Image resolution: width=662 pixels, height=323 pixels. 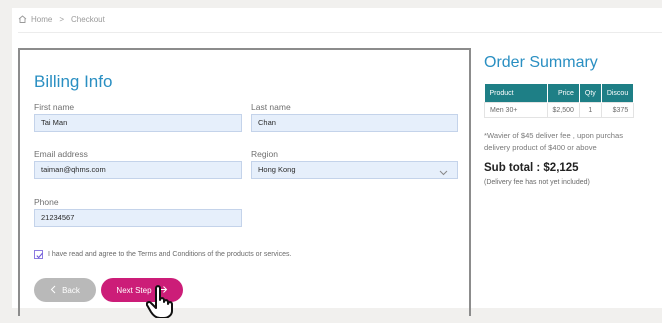 I want to click on chevron-down-icon, so click(x=443, y=174).